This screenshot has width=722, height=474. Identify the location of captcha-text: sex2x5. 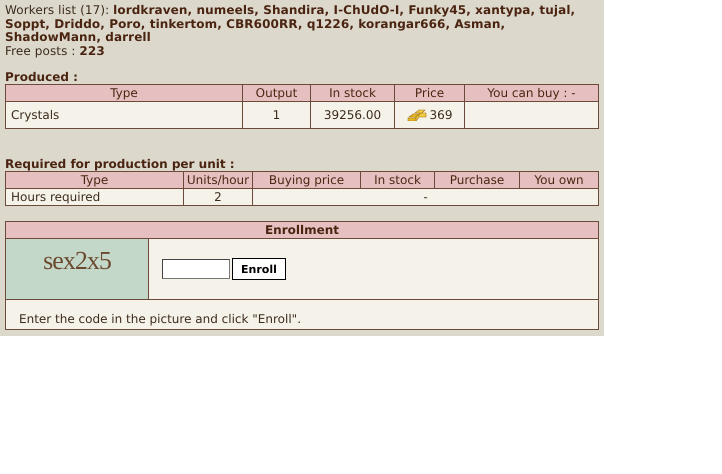
(77, 261).